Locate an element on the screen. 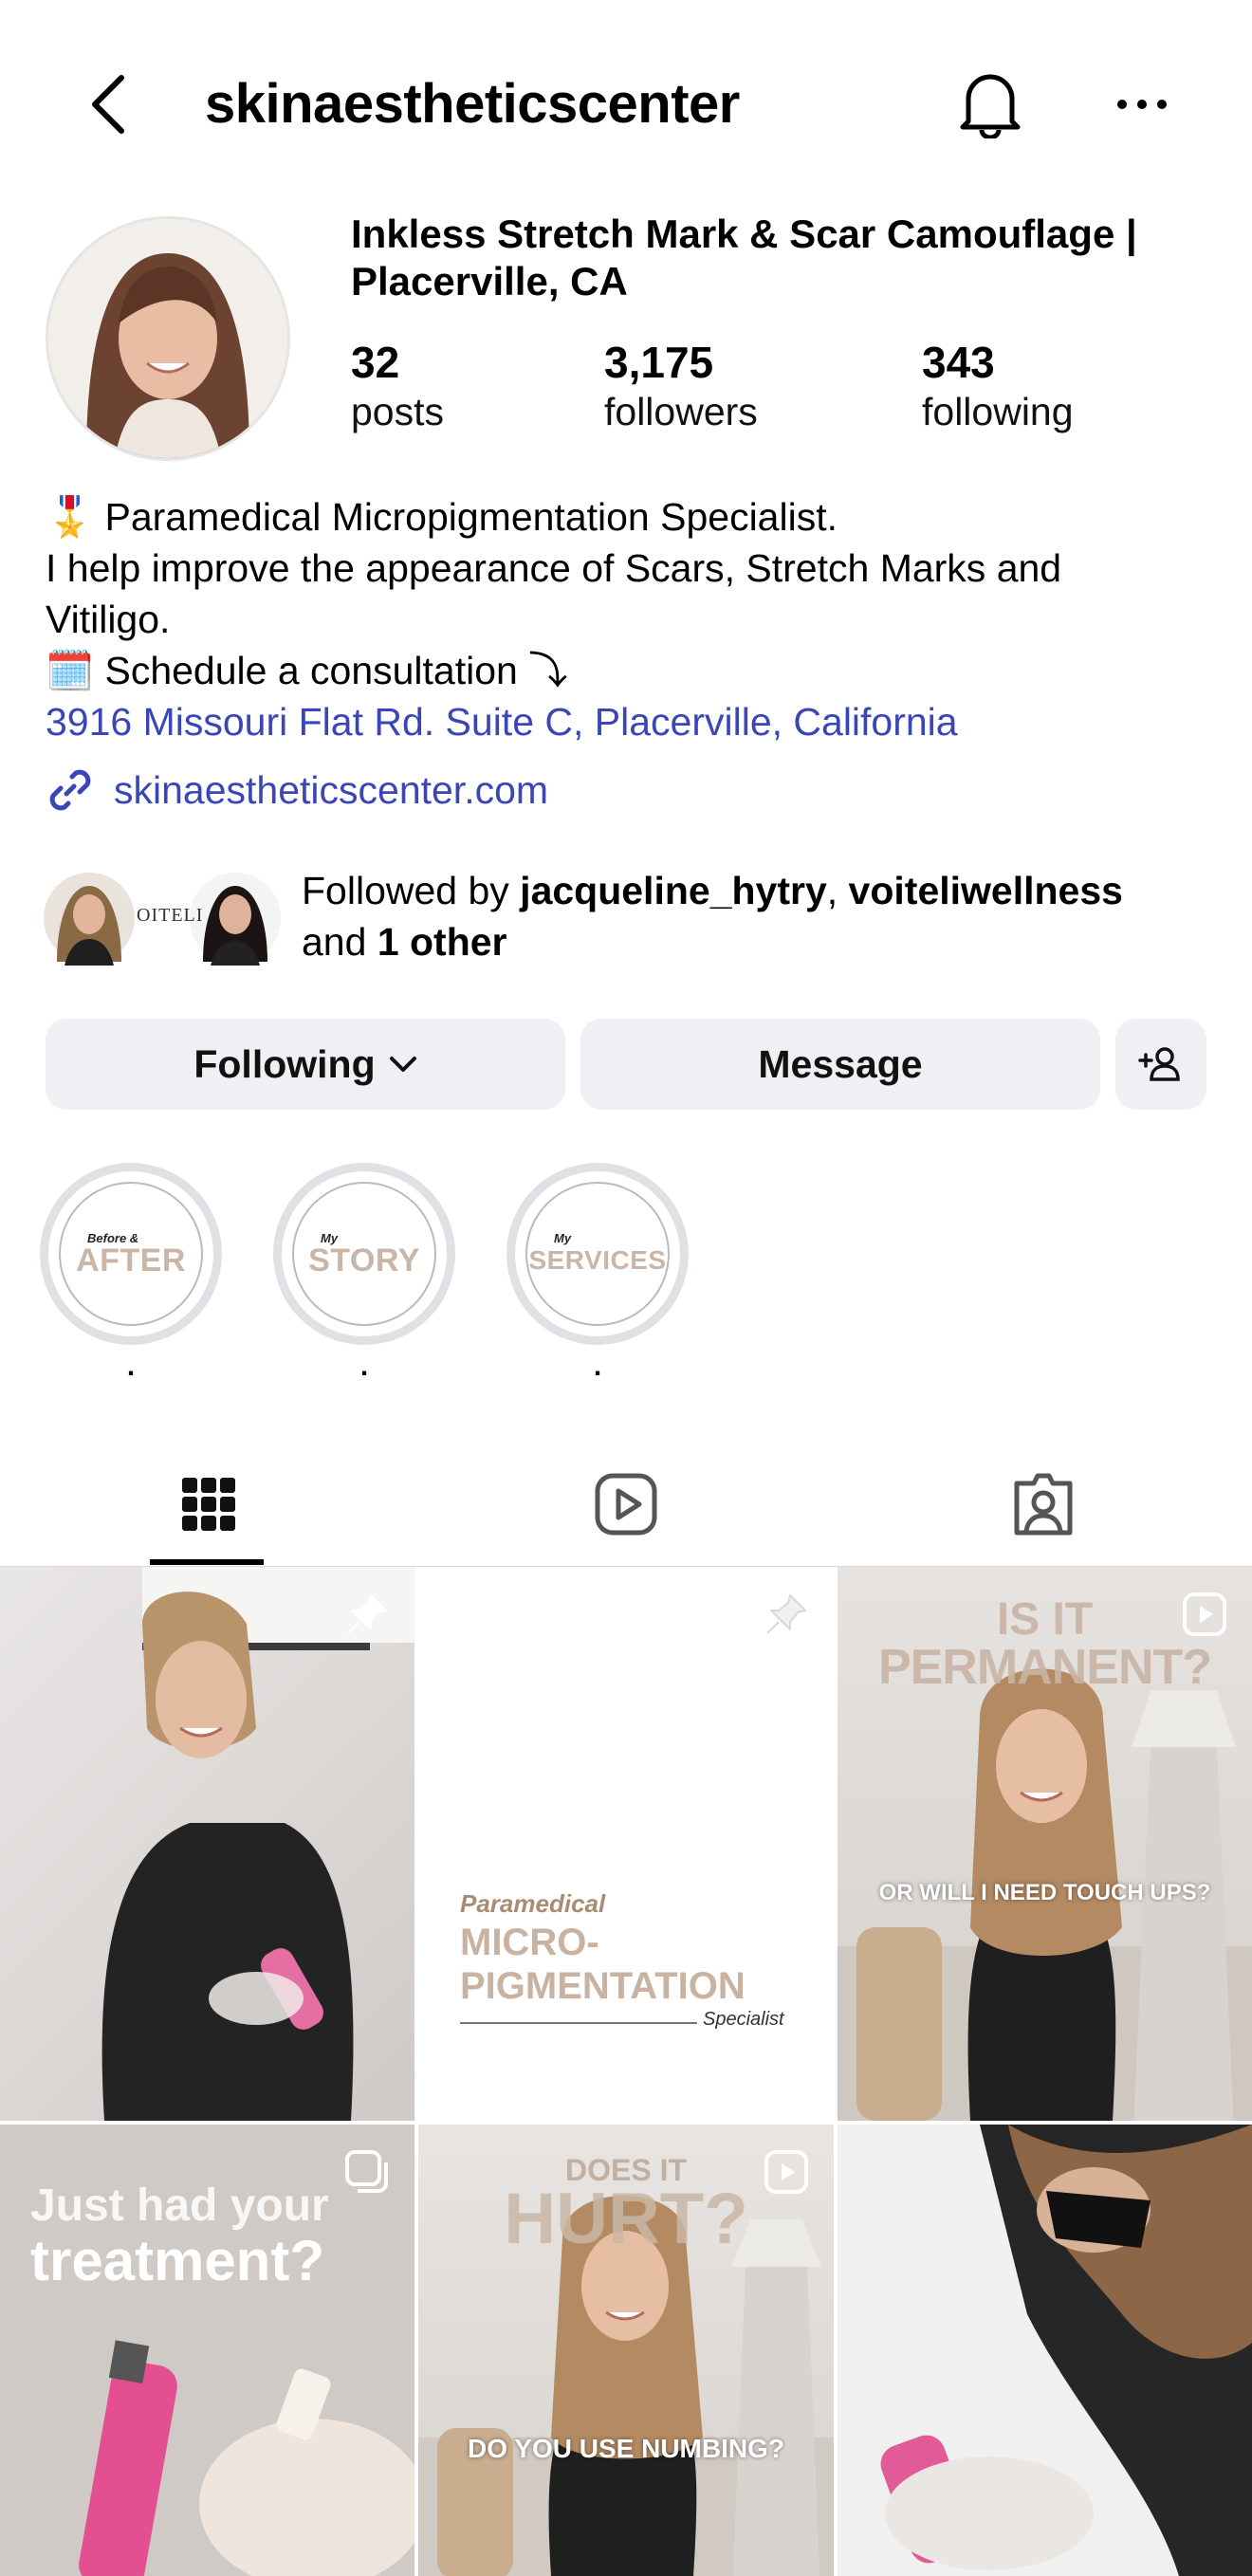  message-button-label: Message is located at coordinates (840, 1063).